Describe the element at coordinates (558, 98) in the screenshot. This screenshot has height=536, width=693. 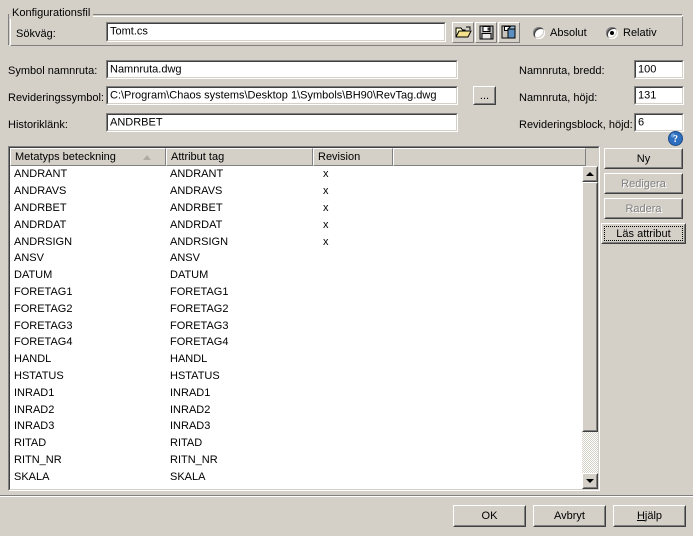
I see `namnruta-hojd-label: Namnruta, höjd:` at that location.